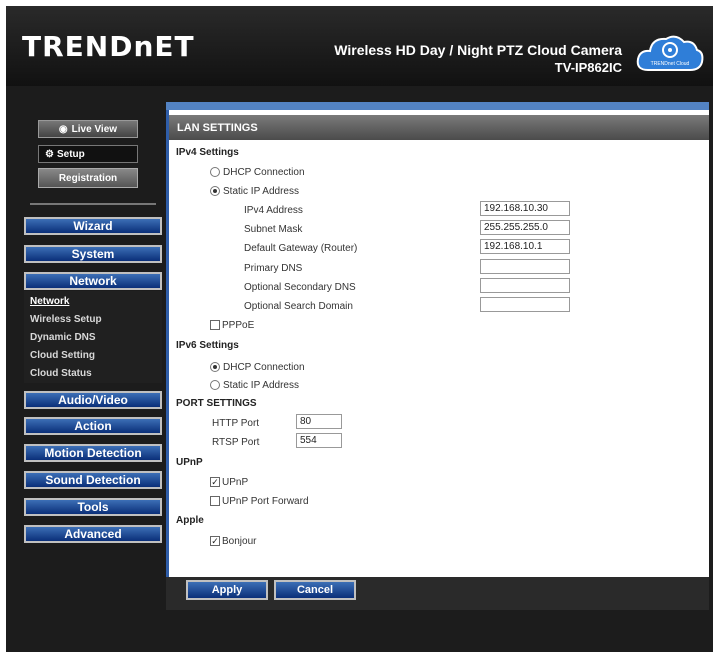  I want to click on nav-motion-detection: Motion Detection, so click(93, 453).